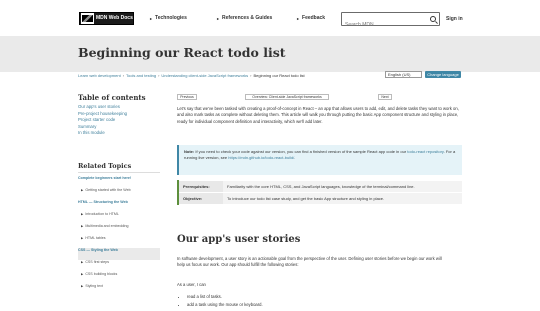 Image resolution: width=540 pixels, height=311 pixels. What do you see at coordinates (187, 97) in the screenshot?
I see `previous-button: Previous` at bounding box center [187, 97].